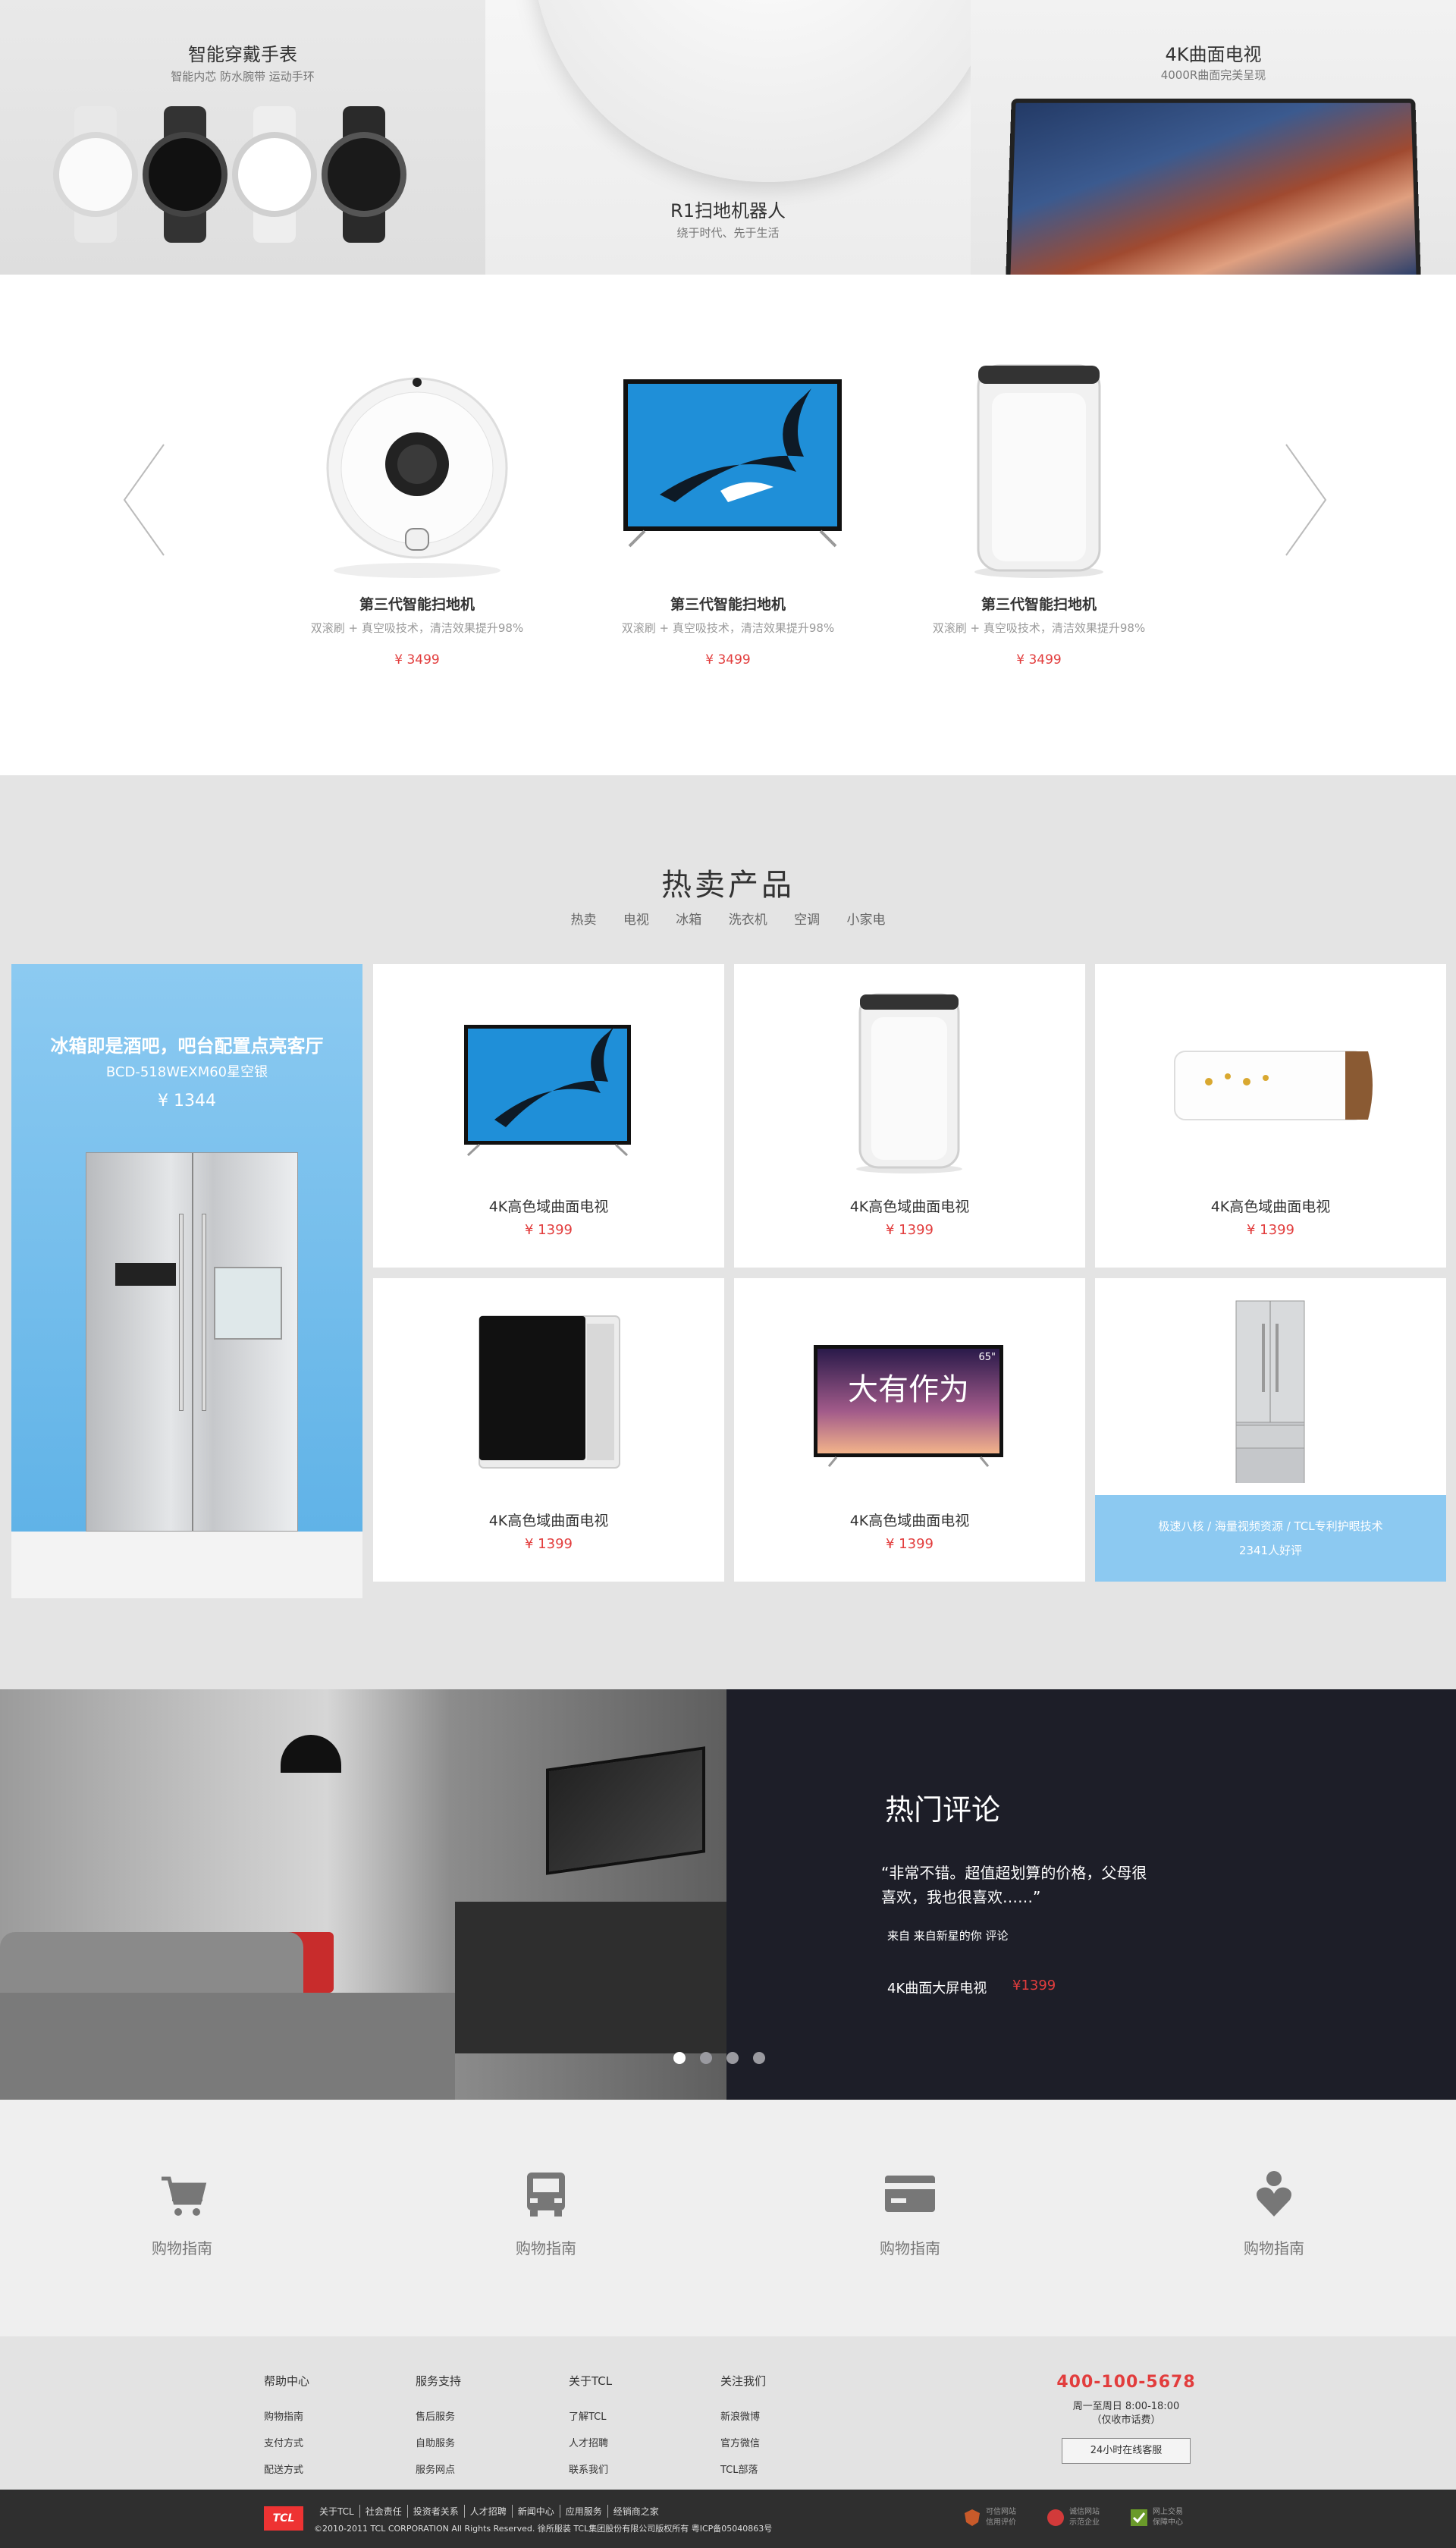  I want to click on bottom-link: 经销商之家, so click(636, 2511).